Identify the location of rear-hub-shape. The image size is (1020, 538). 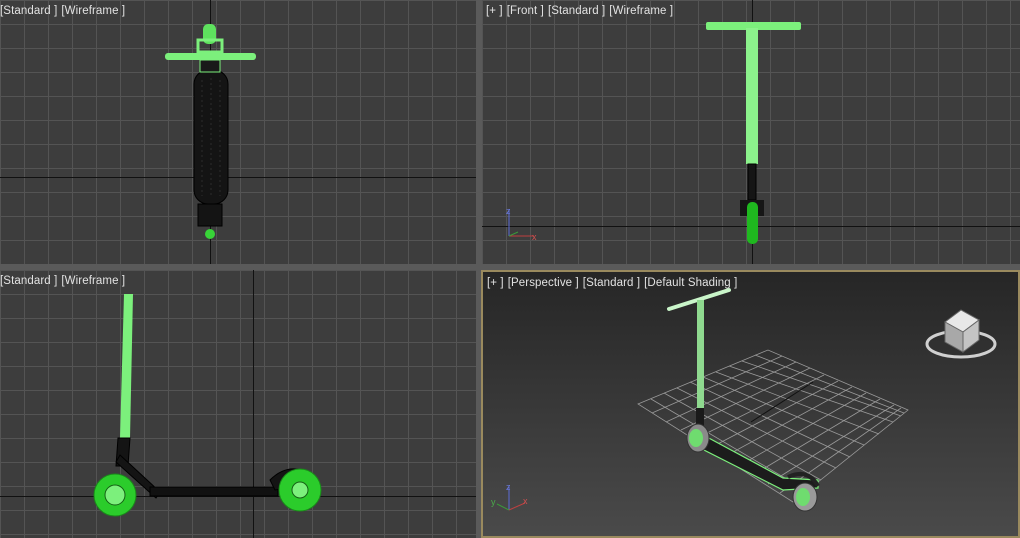
(300, 490).